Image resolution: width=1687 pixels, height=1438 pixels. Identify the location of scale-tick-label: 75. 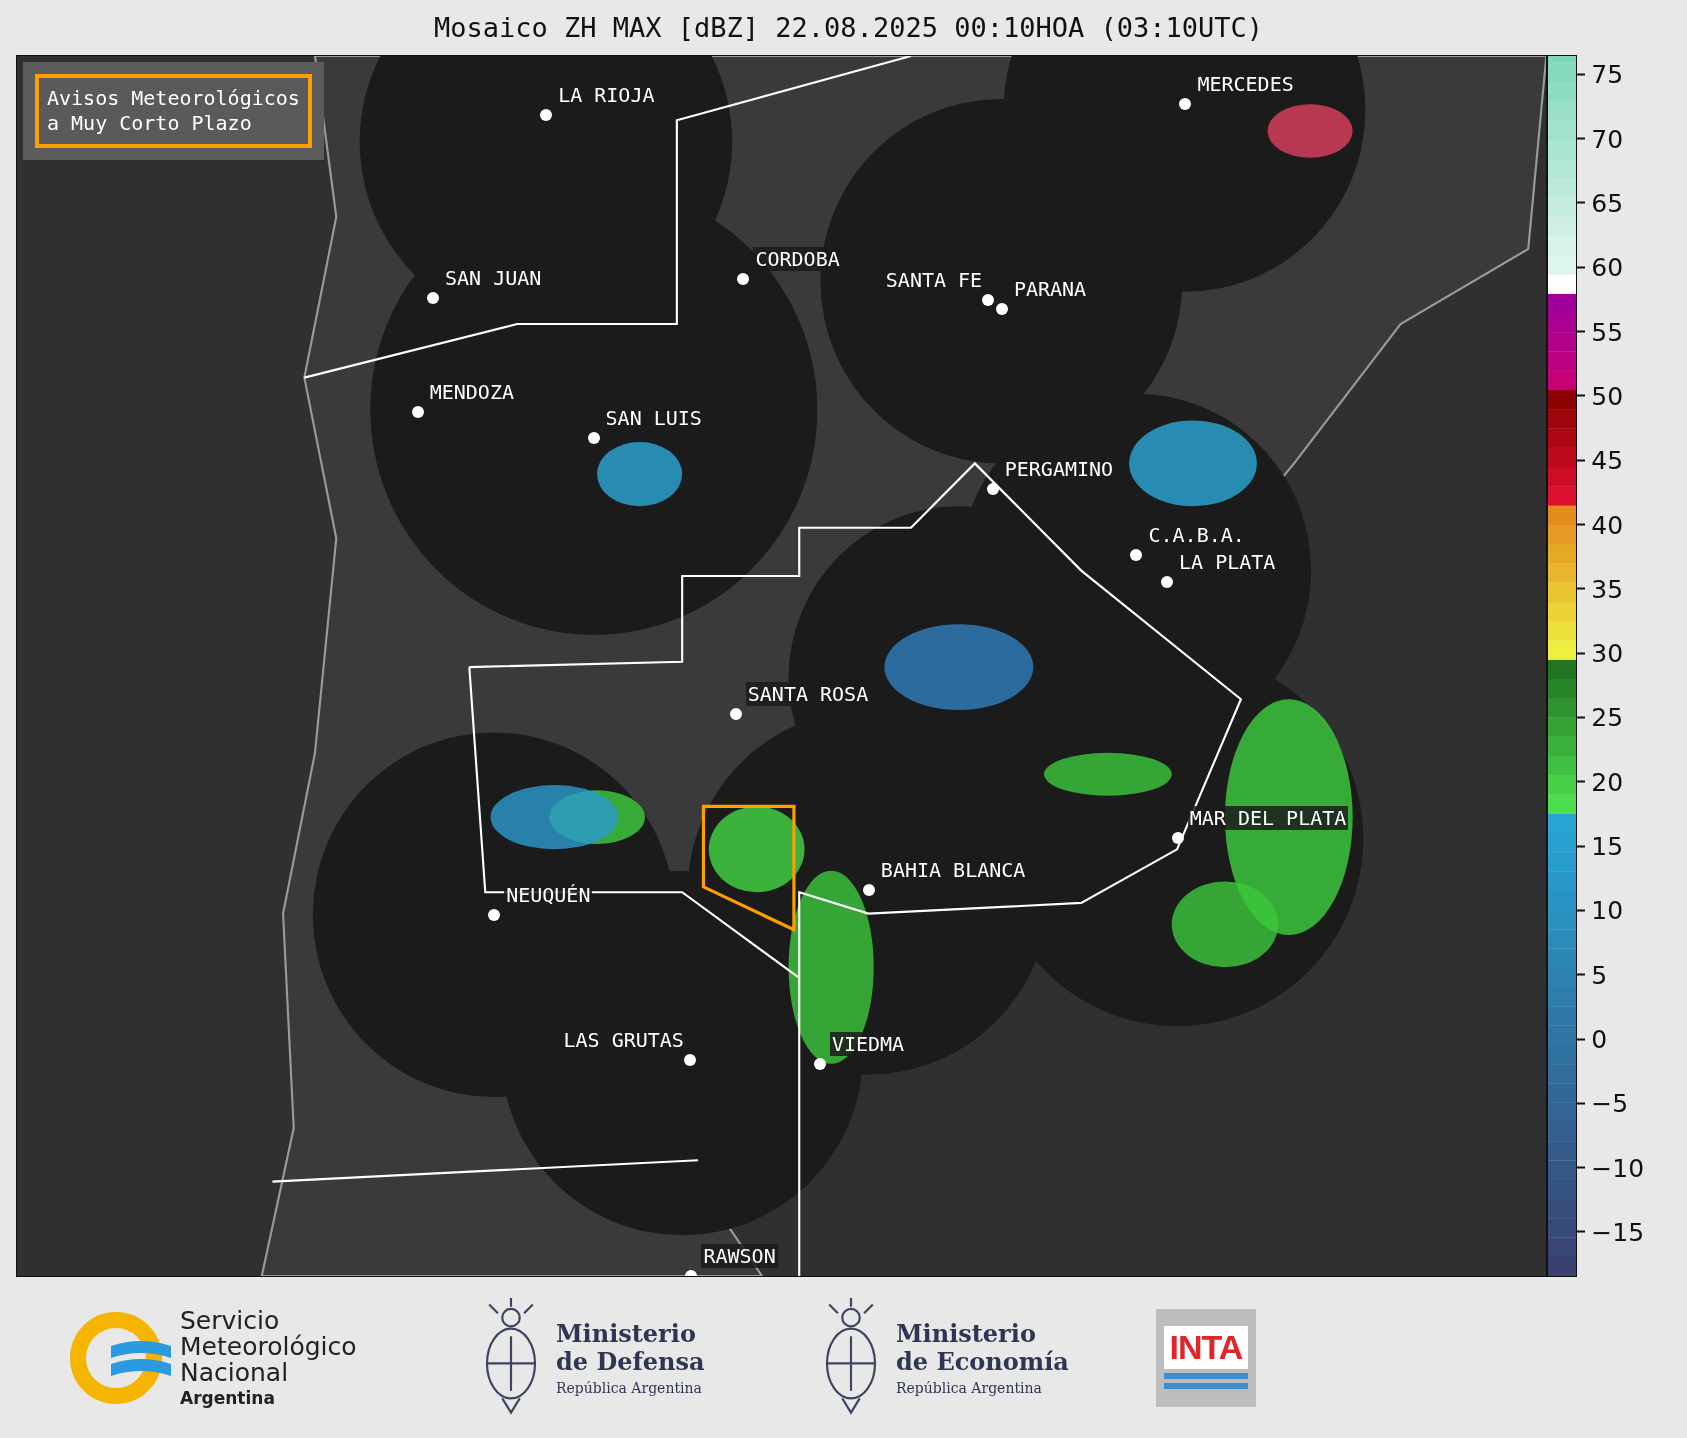
(1607, 74).